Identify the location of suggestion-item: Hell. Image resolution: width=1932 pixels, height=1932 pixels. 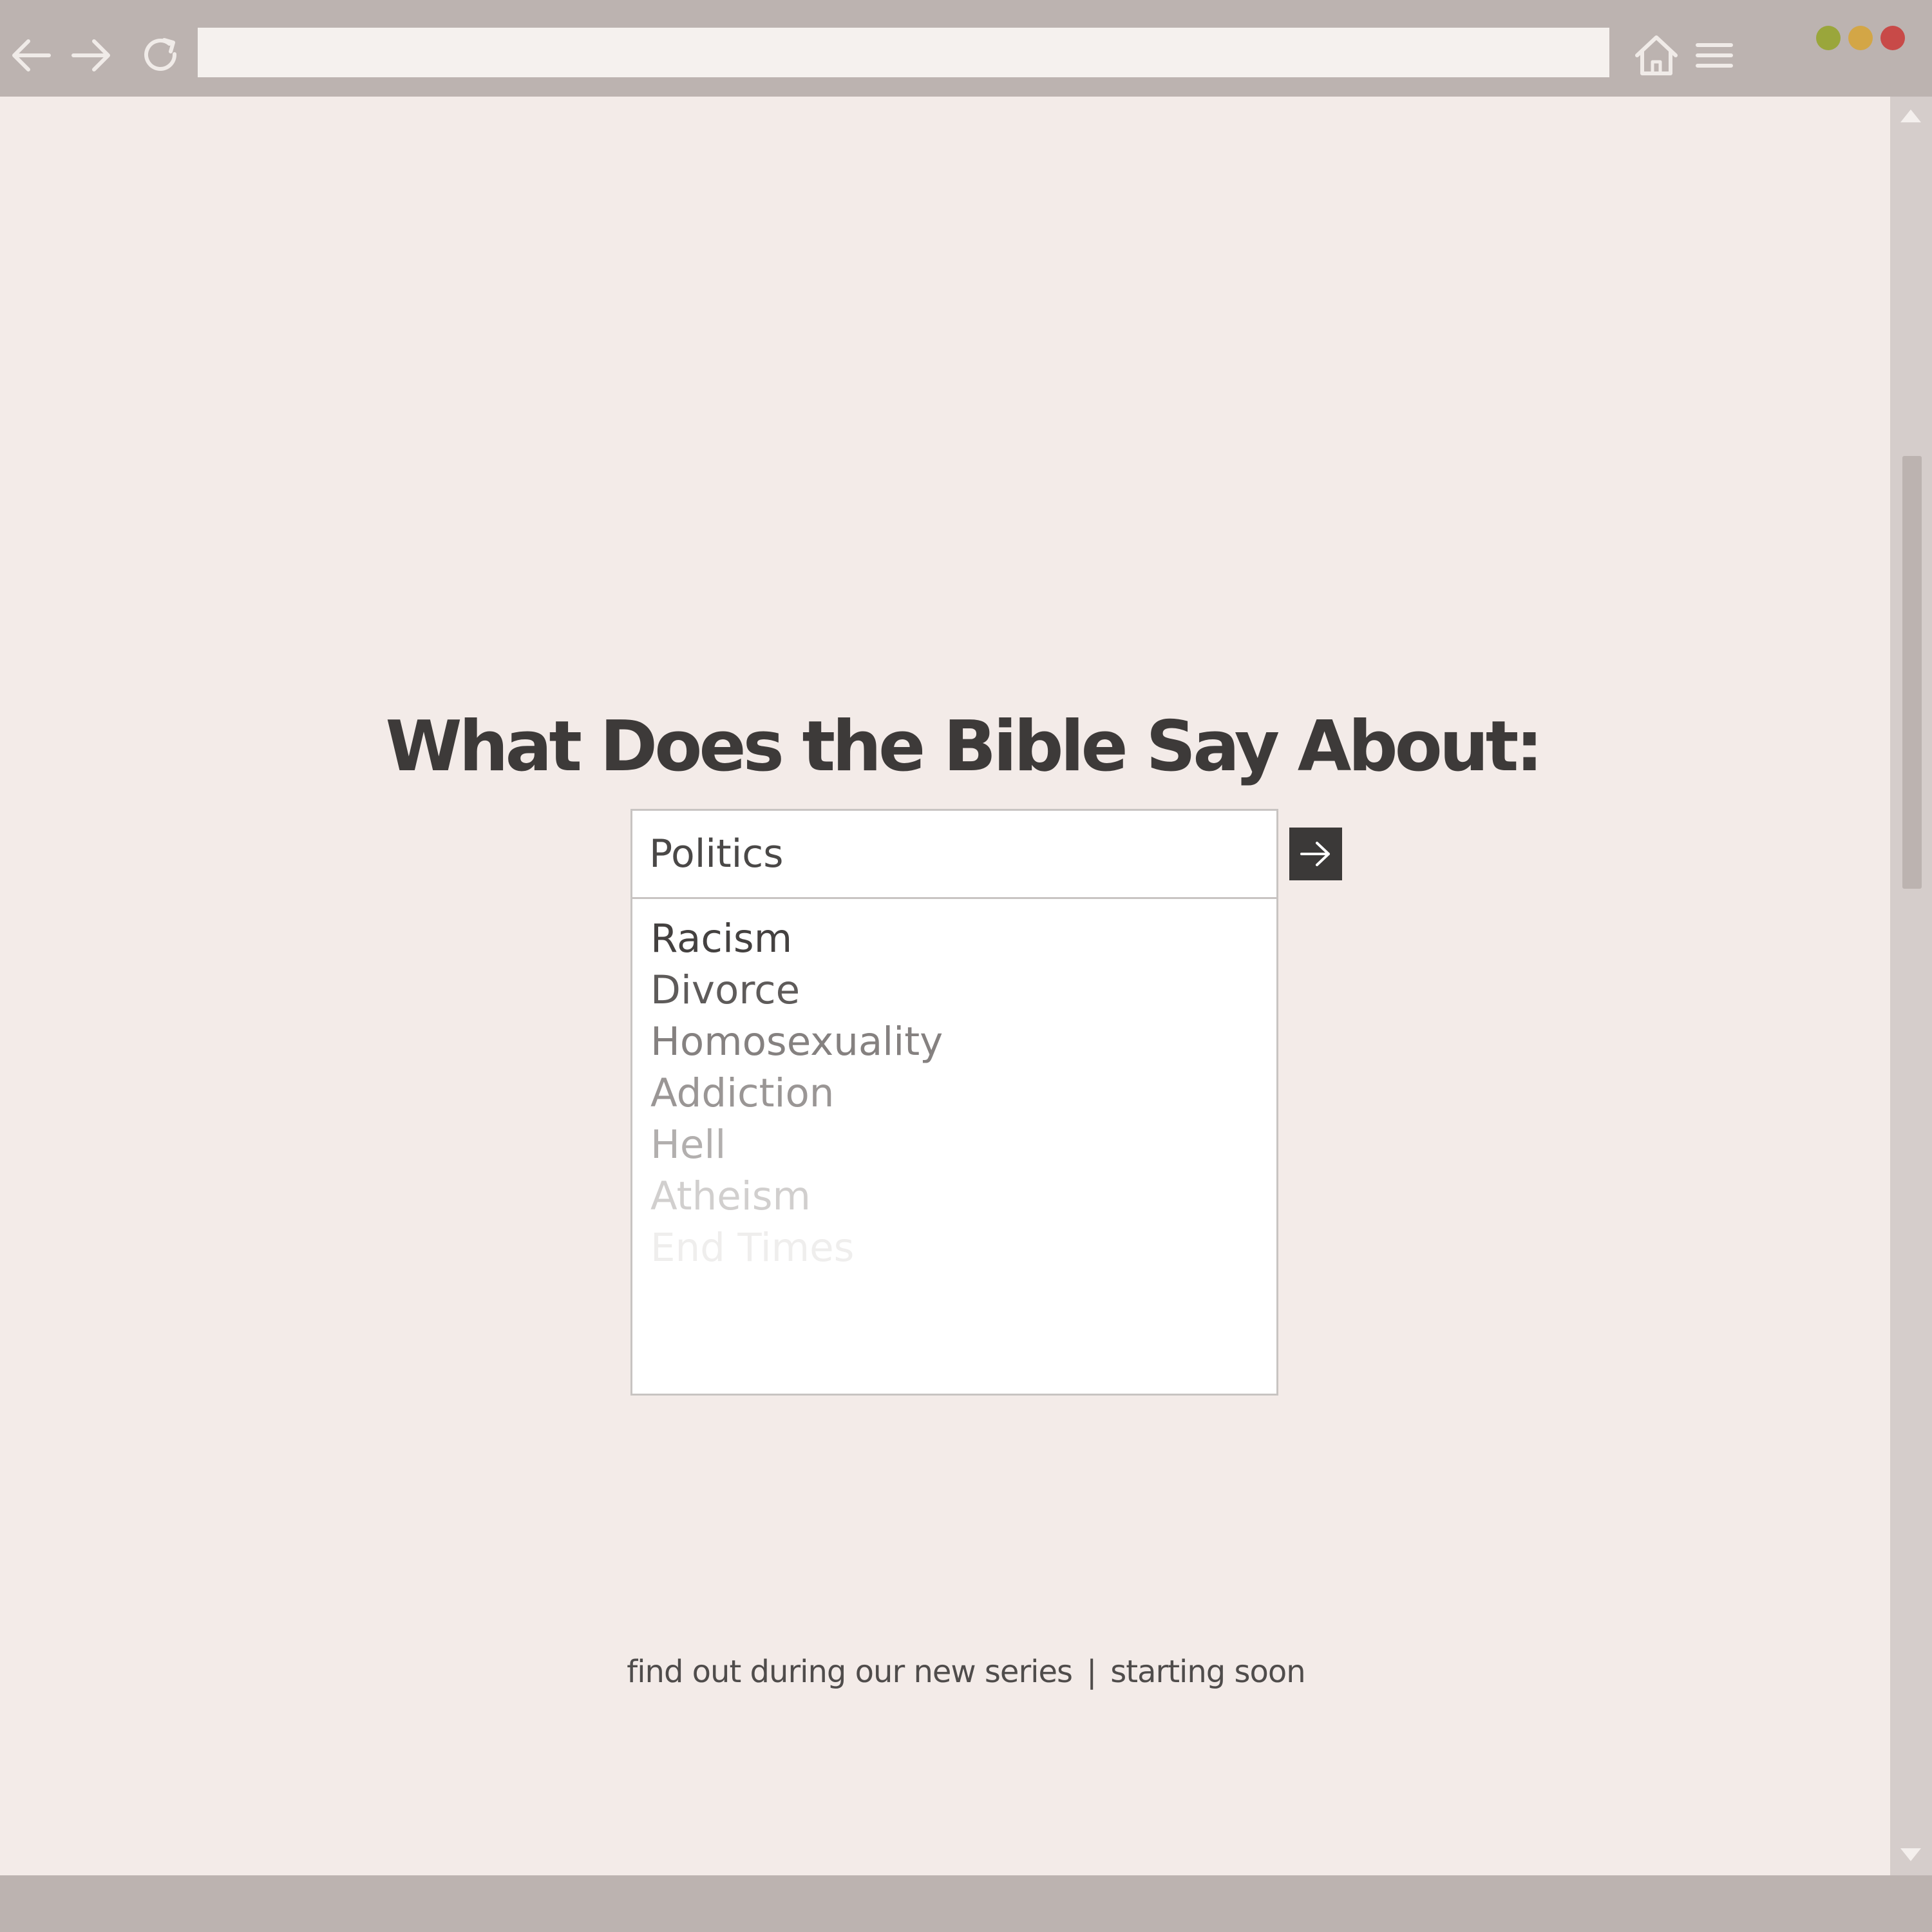
(963, 1145).